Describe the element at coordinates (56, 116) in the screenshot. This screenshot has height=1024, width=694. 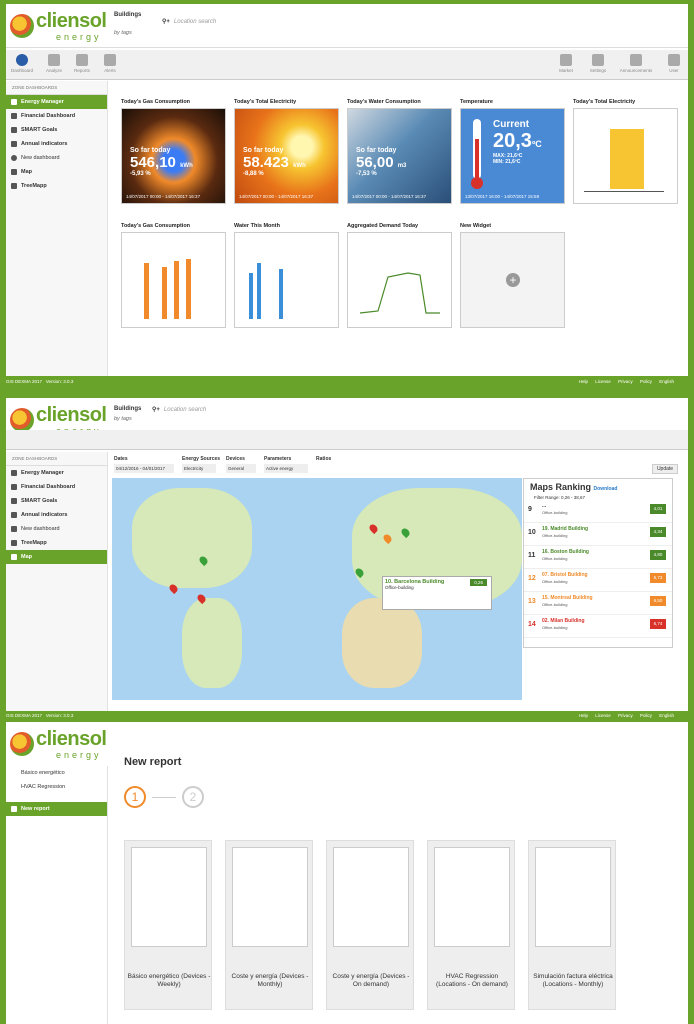
I see `sidebar-item-financial: Financial Dashboard` at that location.